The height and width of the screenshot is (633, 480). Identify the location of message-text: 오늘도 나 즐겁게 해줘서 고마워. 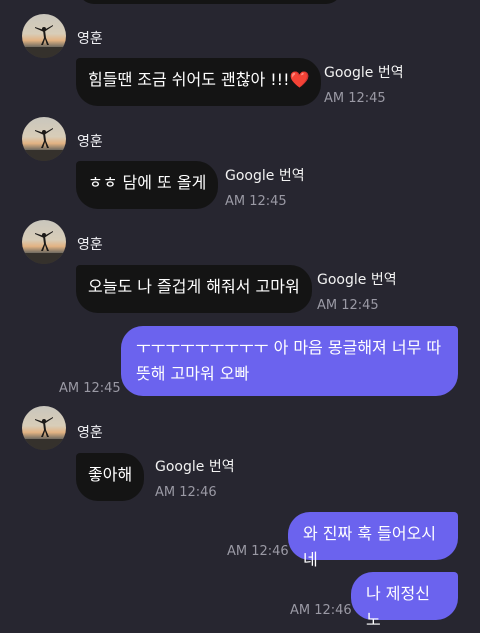
(194, 286).